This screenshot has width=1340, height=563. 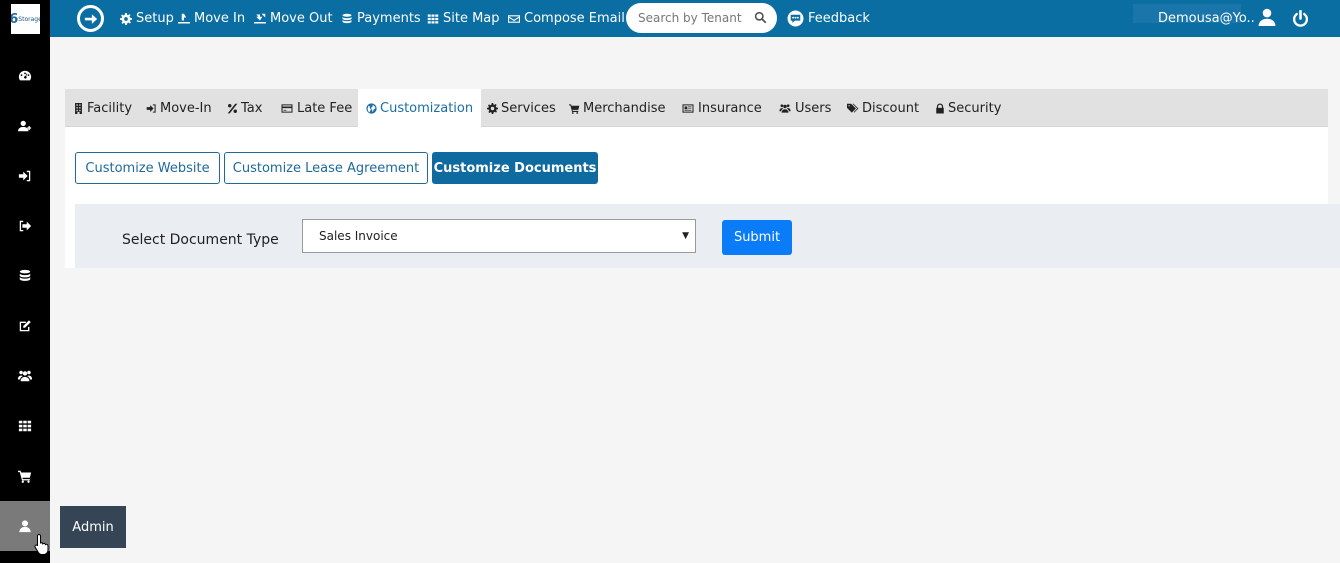 I want to click on tab-insurance-label: Insurance, so click(x=730, y=108).